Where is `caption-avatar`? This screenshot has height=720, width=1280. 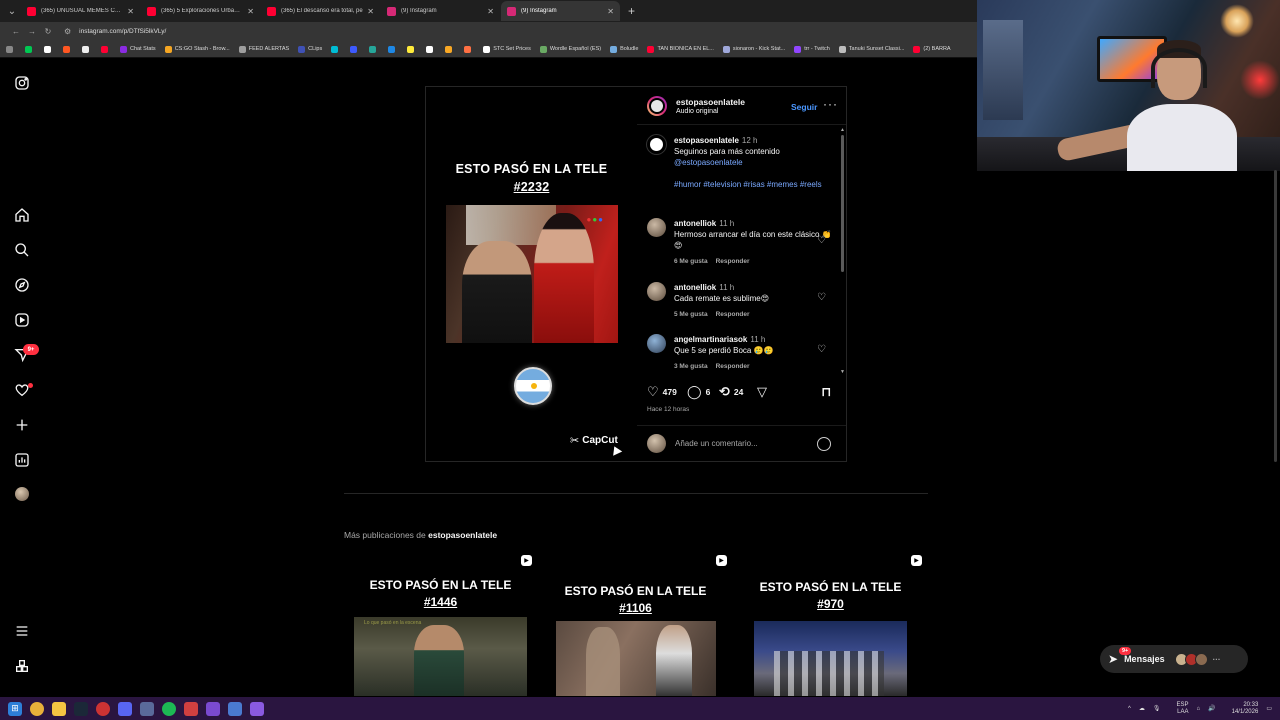 caption-avatar is located at coordinates (656, 144).